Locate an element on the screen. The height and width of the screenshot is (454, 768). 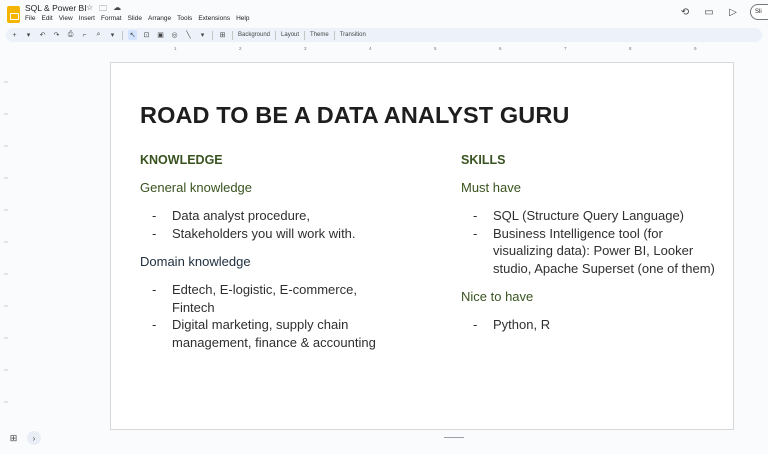
list-item: Python, R is located at coordinates (606, 325).